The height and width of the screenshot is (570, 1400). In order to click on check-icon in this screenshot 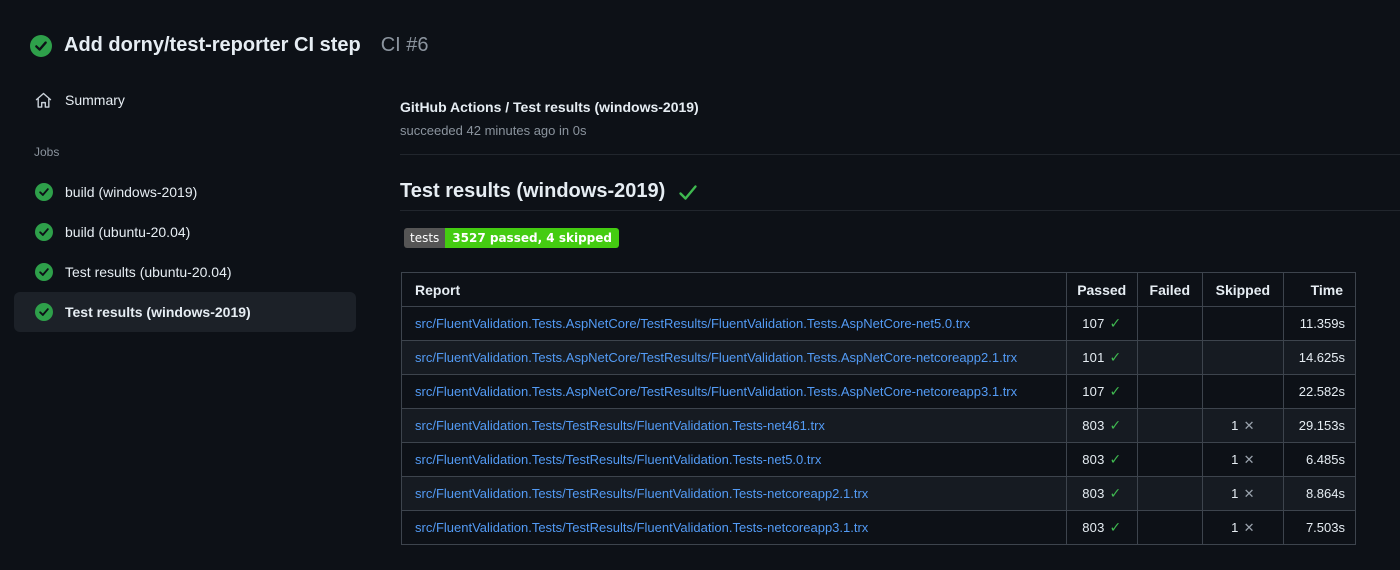, I will do `click(688, 192)`.